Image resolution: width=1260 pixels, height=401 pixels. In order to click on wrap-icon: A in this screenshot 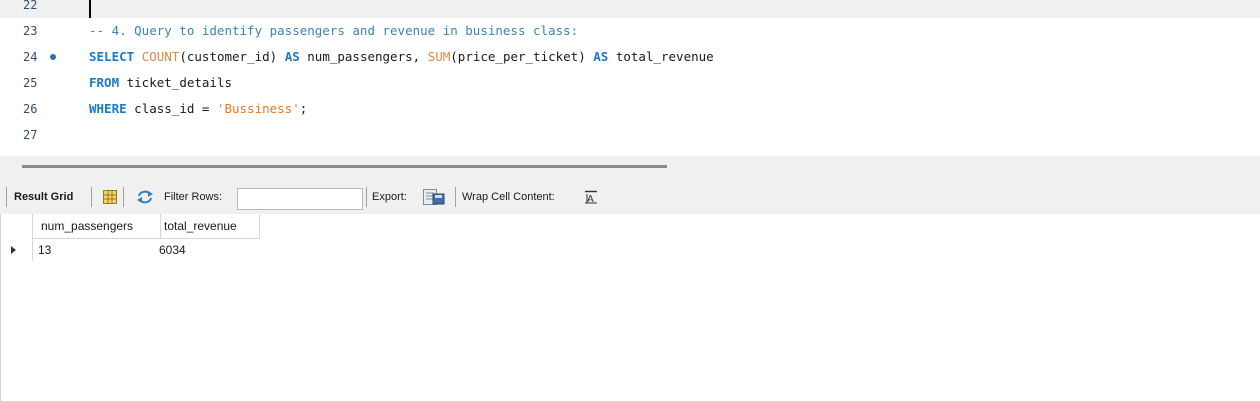, I will do `click(591, 197)`.